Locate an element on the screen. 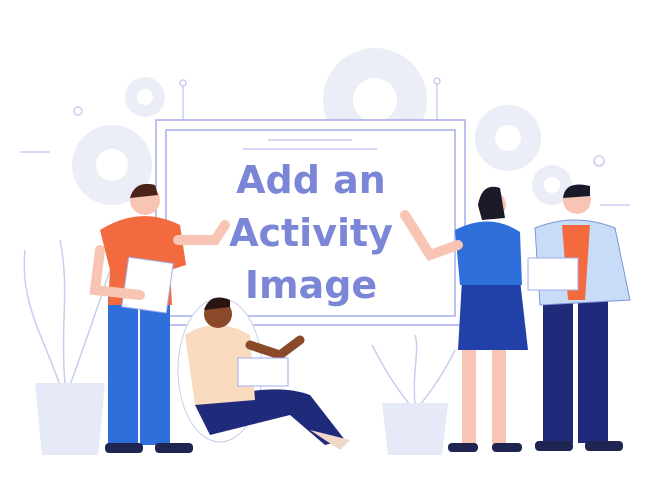  person-standing-right is located at coordinates (579, 317).